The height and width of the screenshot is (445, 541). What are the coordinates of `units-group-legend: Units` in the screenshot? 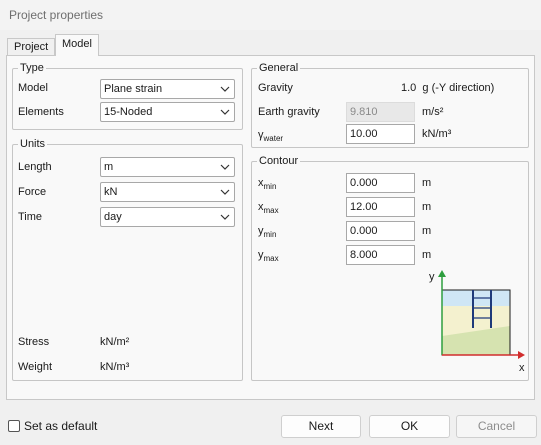 It's located at (33, 144).